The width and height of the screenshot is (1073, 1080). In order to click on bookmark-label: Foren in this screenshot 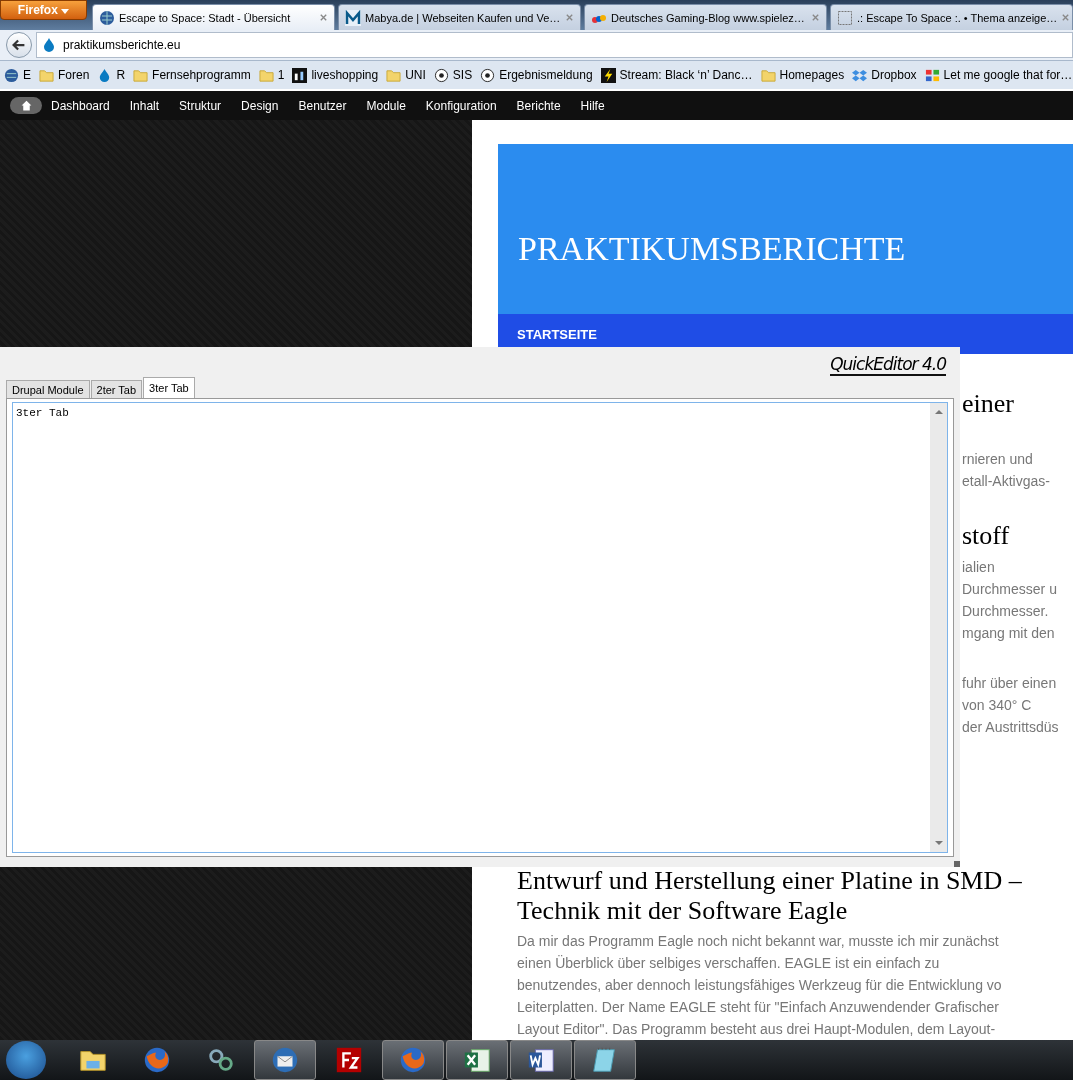, I will do `click(74, 75)`.